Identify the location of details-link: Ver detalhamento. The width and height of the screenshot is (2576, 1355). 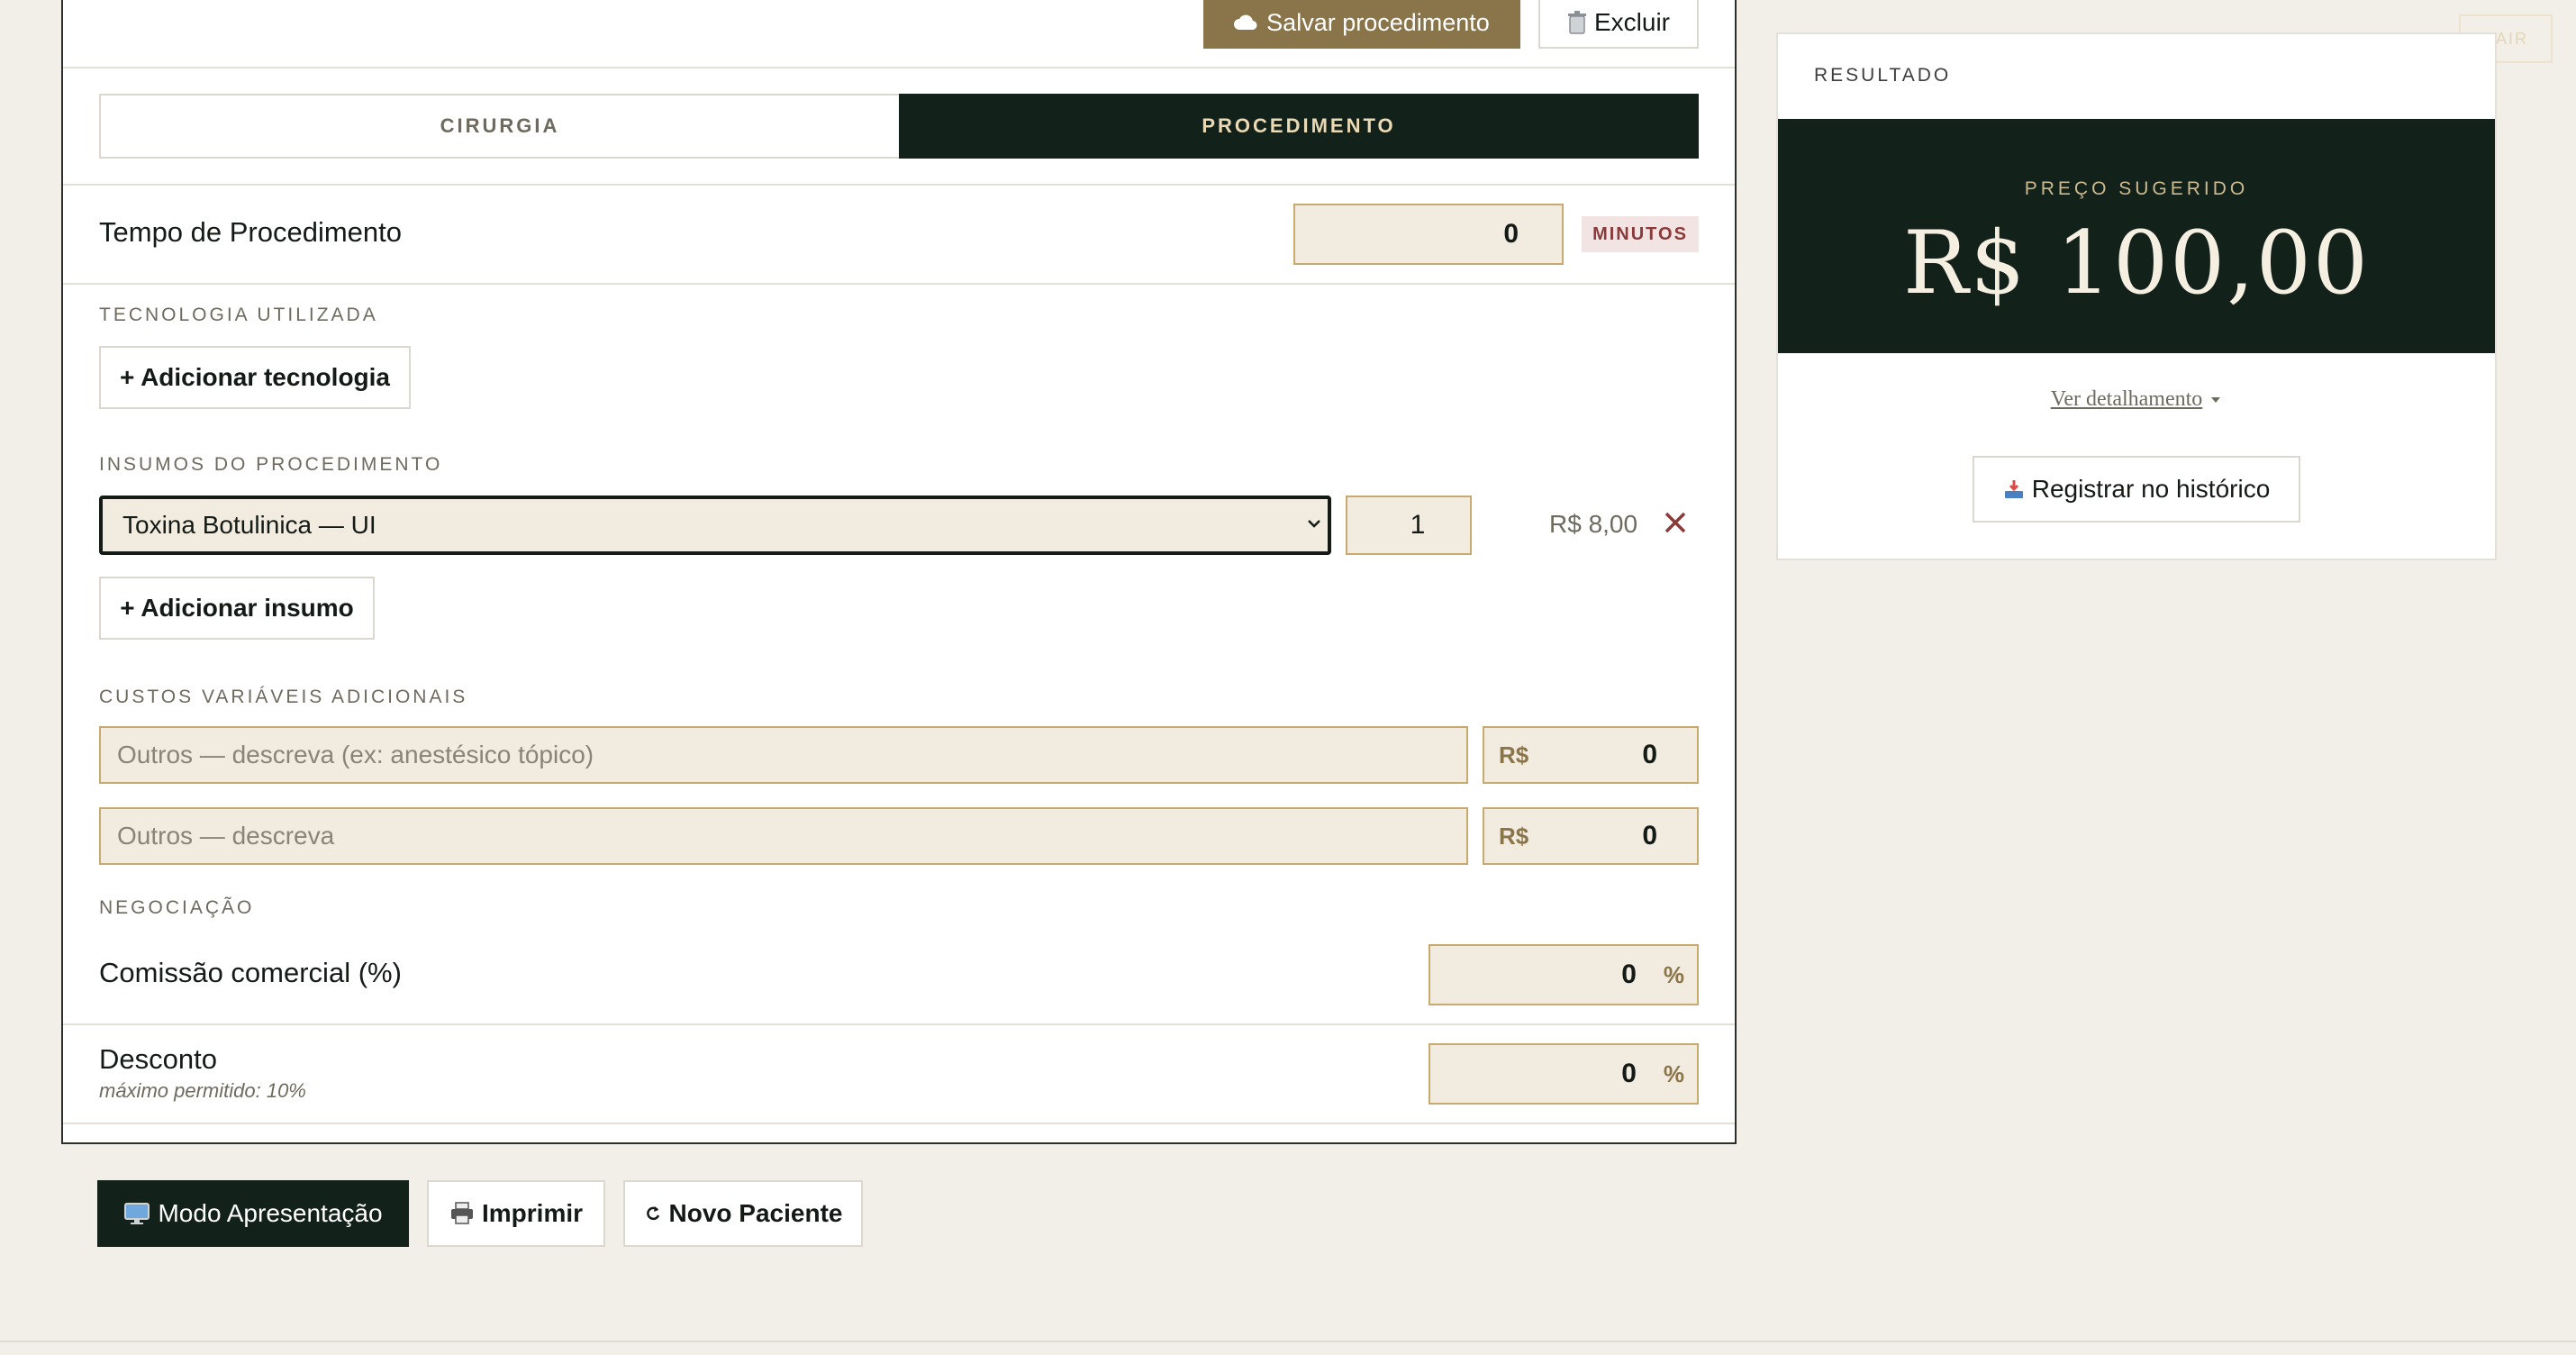
(2136, 399).